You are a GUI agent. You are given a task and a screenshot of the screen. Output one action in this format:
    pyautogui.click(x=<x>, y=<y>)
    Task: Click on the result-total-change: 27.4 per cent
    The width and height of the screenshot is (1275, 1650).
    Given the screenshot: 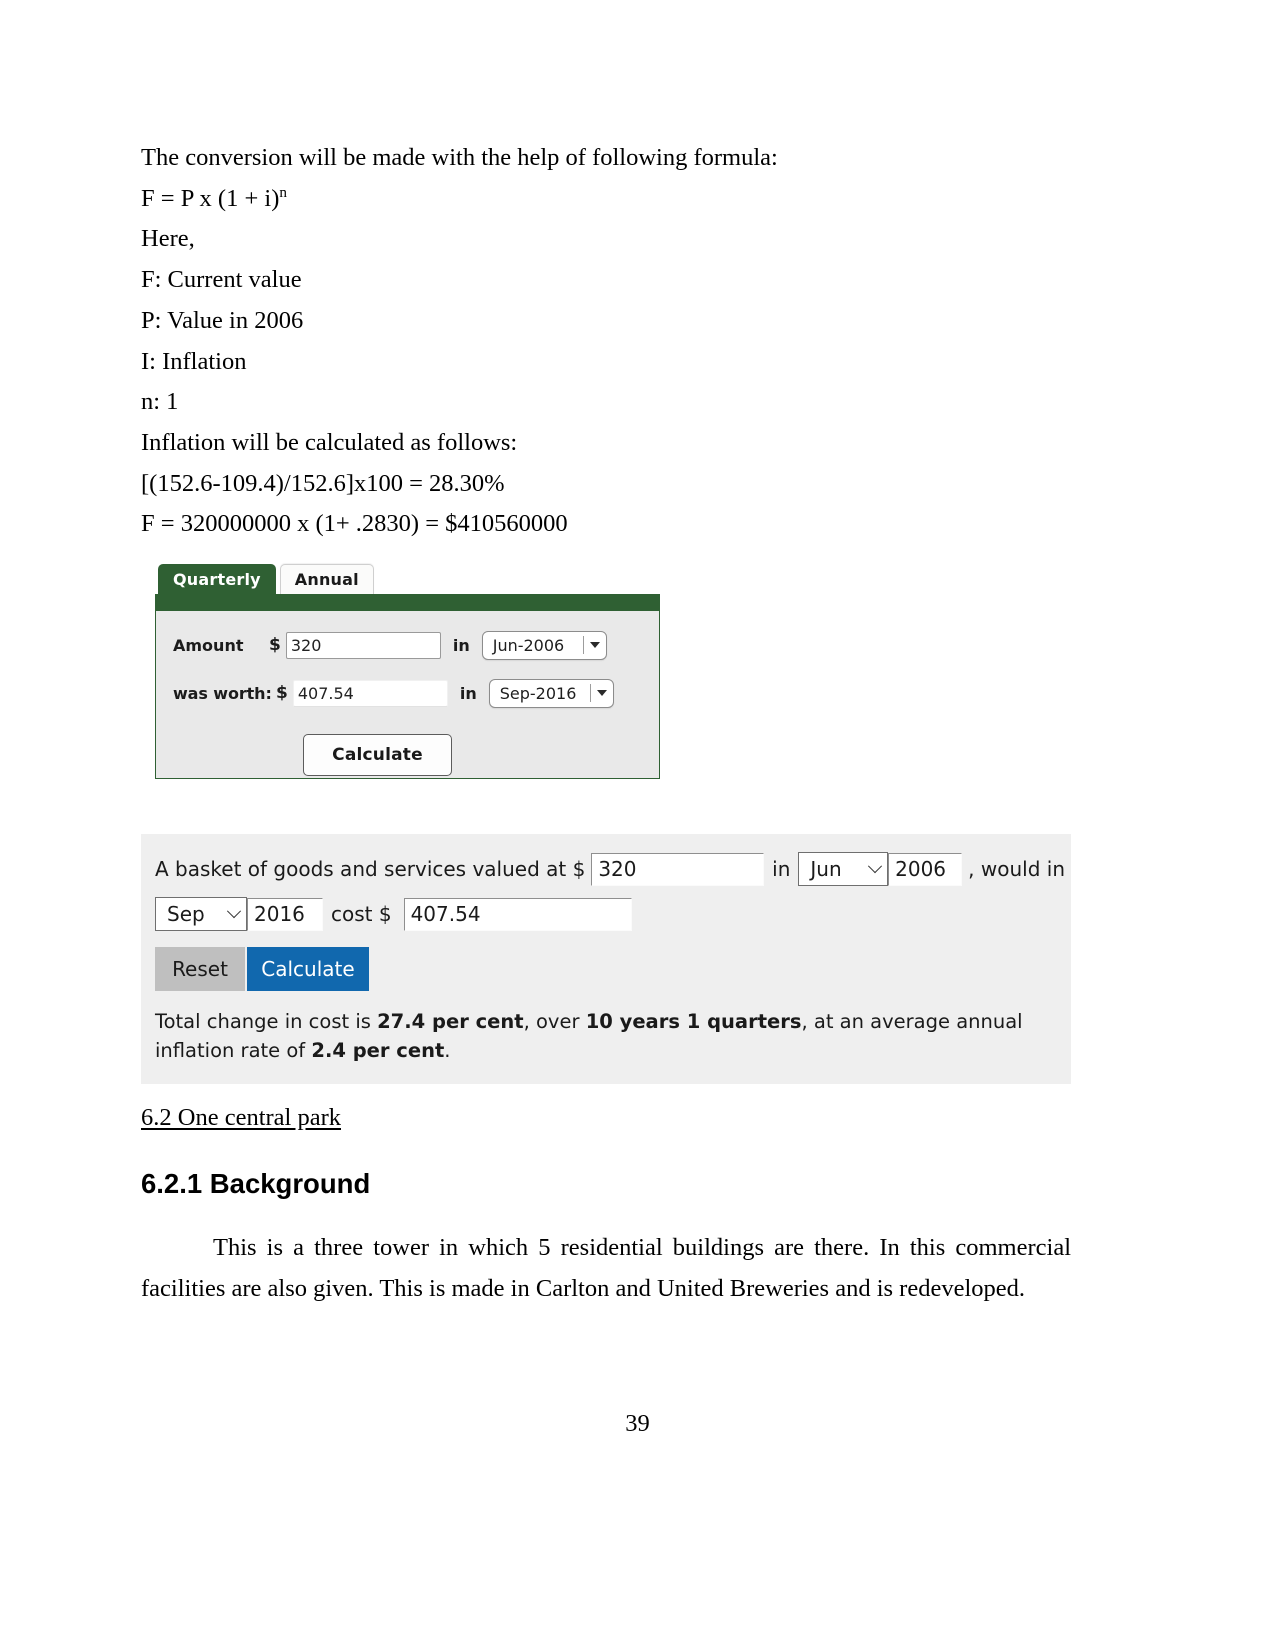 What is the action you would take?
    pyautogui.click(x=450, y=1021)
    